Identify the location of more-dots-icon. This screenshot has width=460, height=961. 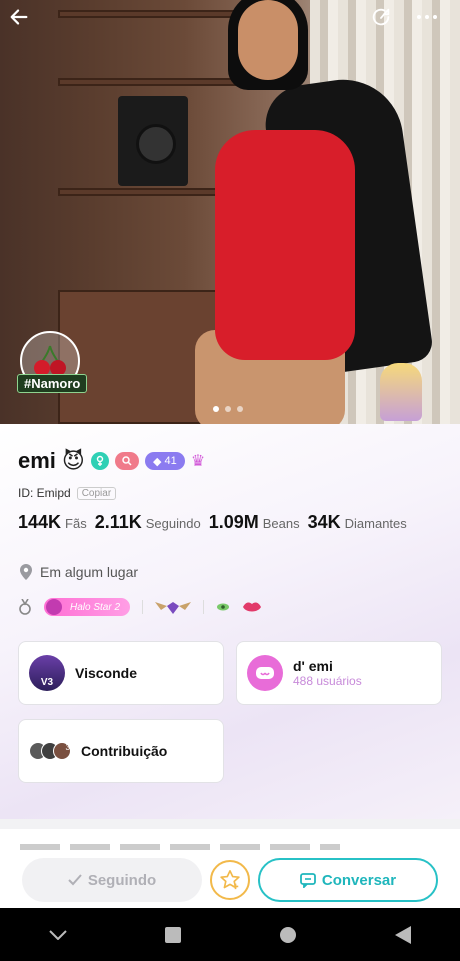
(427, 17).